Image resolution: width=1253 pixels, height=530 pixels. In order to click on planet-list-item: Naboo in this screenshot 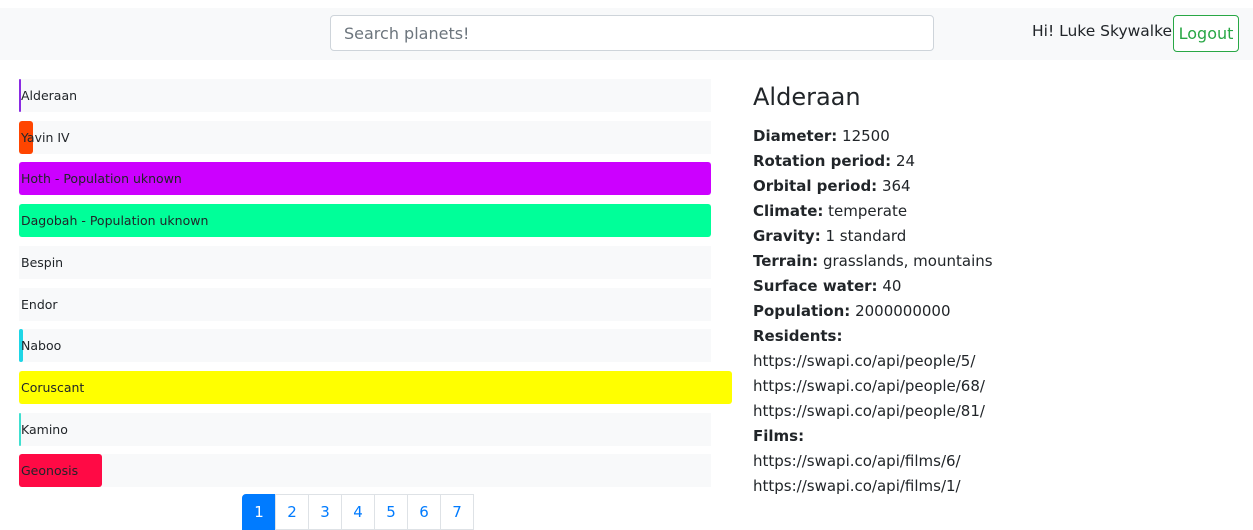, I will do `click(41, 345)`.